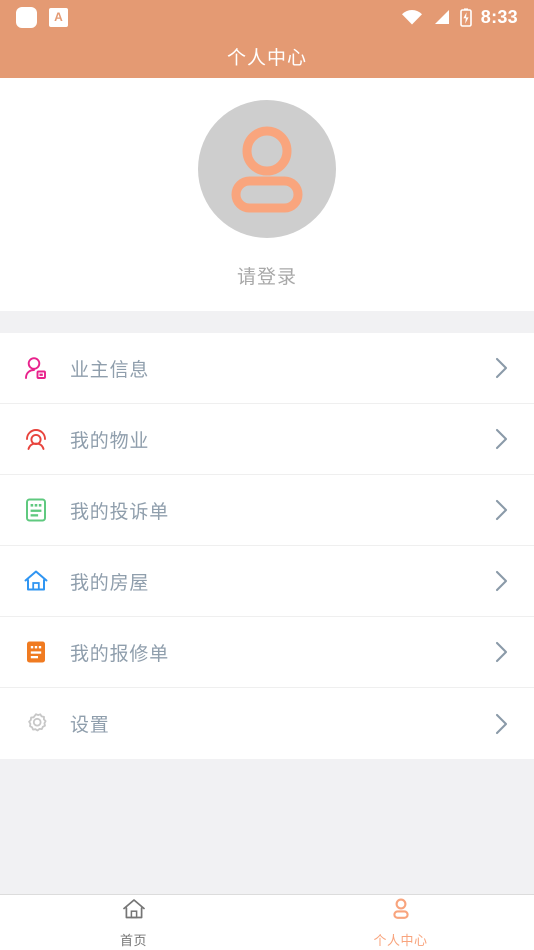 The height and width of the screenshot is (950, 534). What do you see at coordinates (411, 17) in the screenshot?
I see `wifi-icon` at bounding box center [411, 17].